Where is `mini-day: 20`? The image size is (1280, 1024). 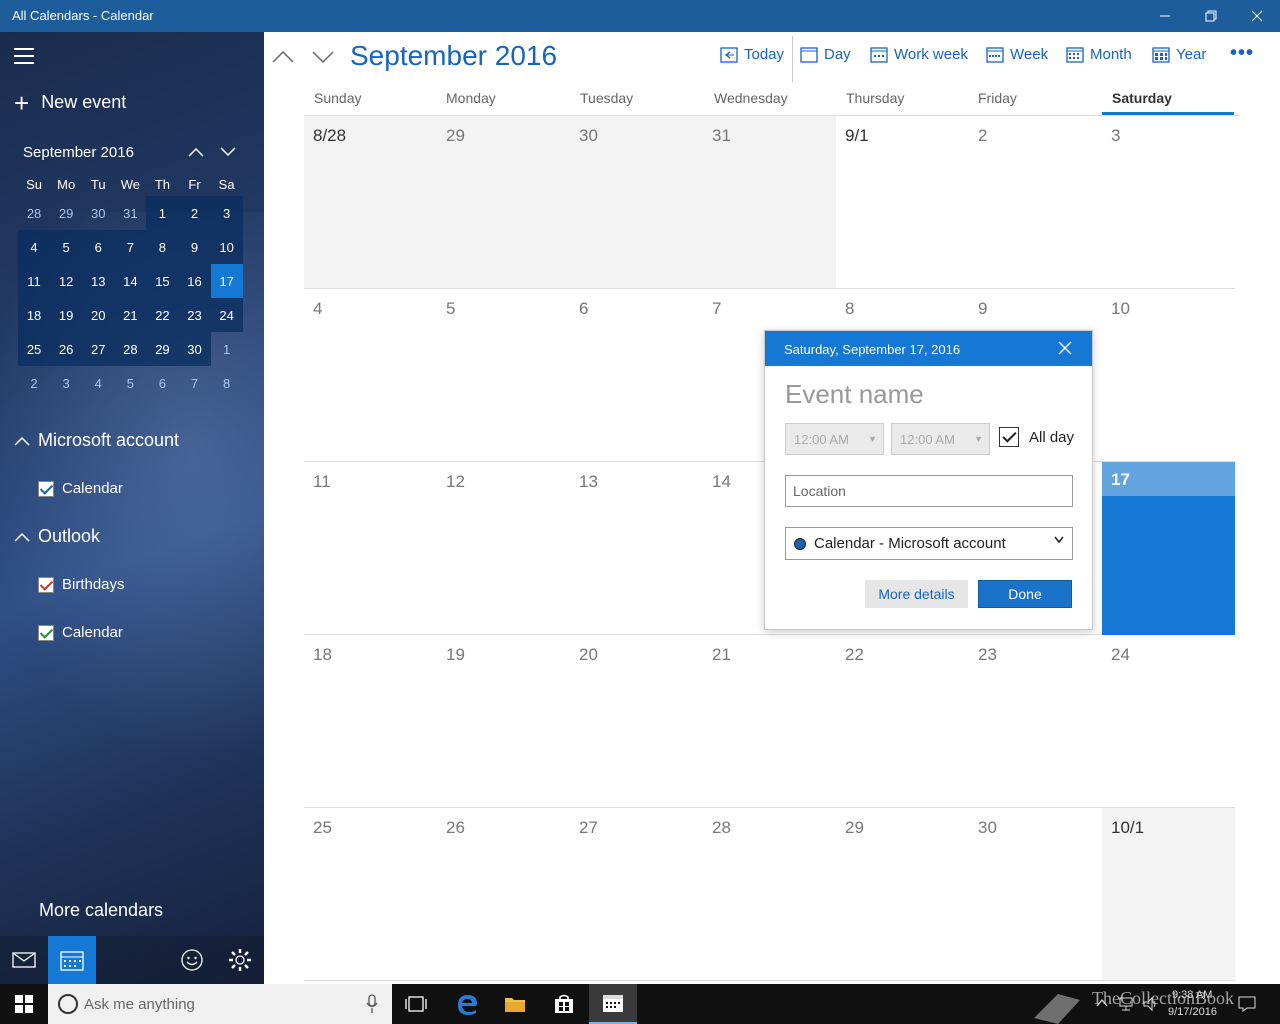 mini-day: 20 is located at coordinates (98, 315).